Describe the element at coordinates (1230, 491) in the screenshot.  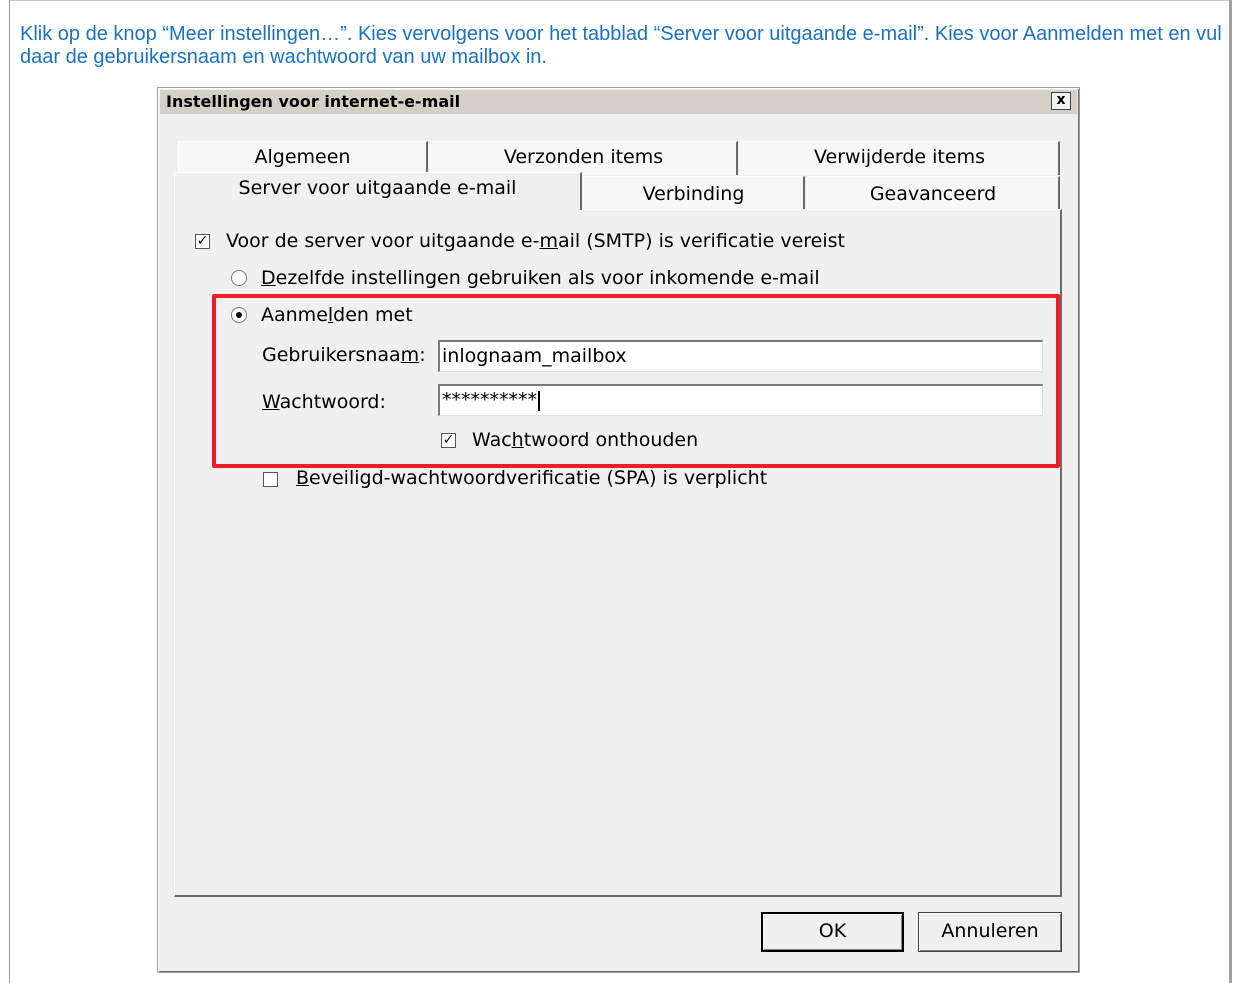
I see `page-frame-right` at that location.